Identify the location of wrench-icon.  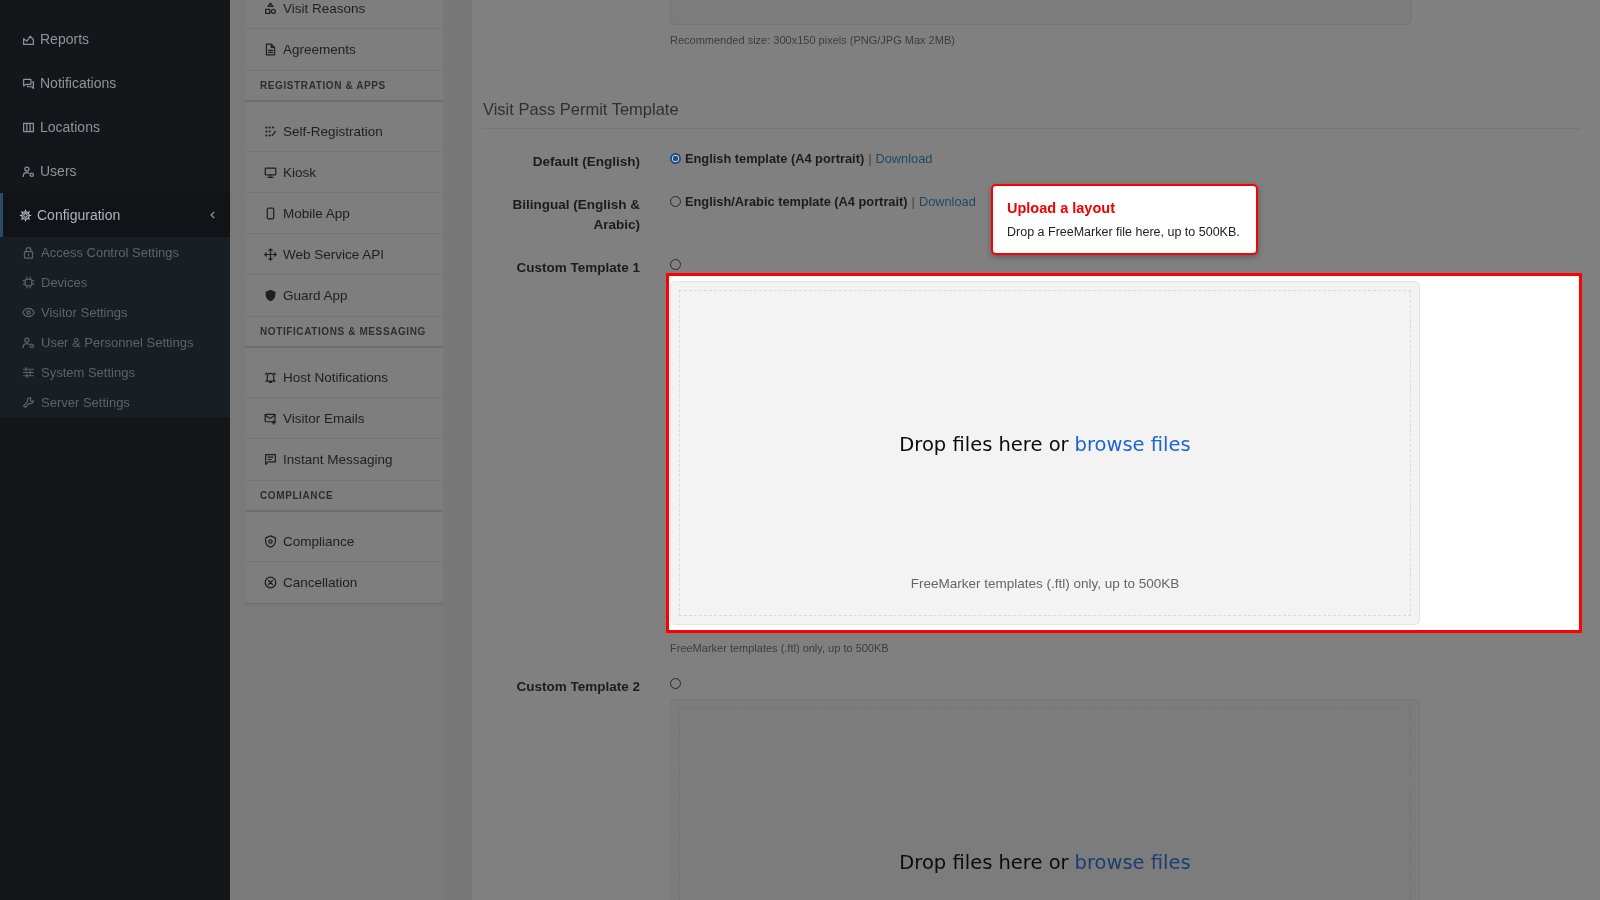
(28, 402).